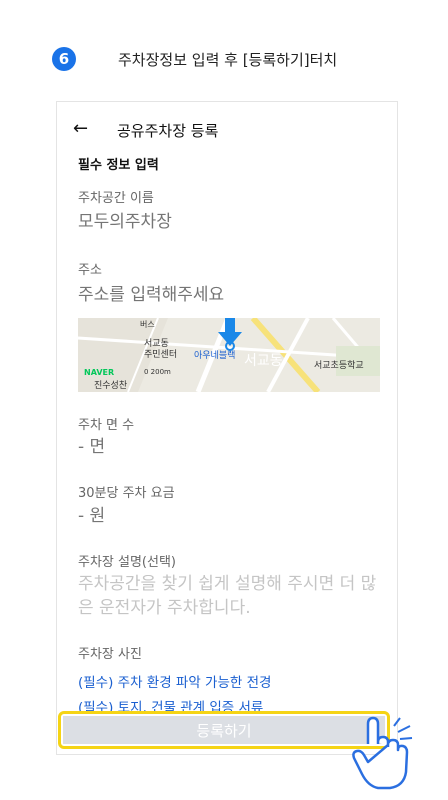 The image size is (448, 800). Describe the element at coordinates (118, 165) in the screenshot. I see `section-title: 필수 정보 입력` at that location.